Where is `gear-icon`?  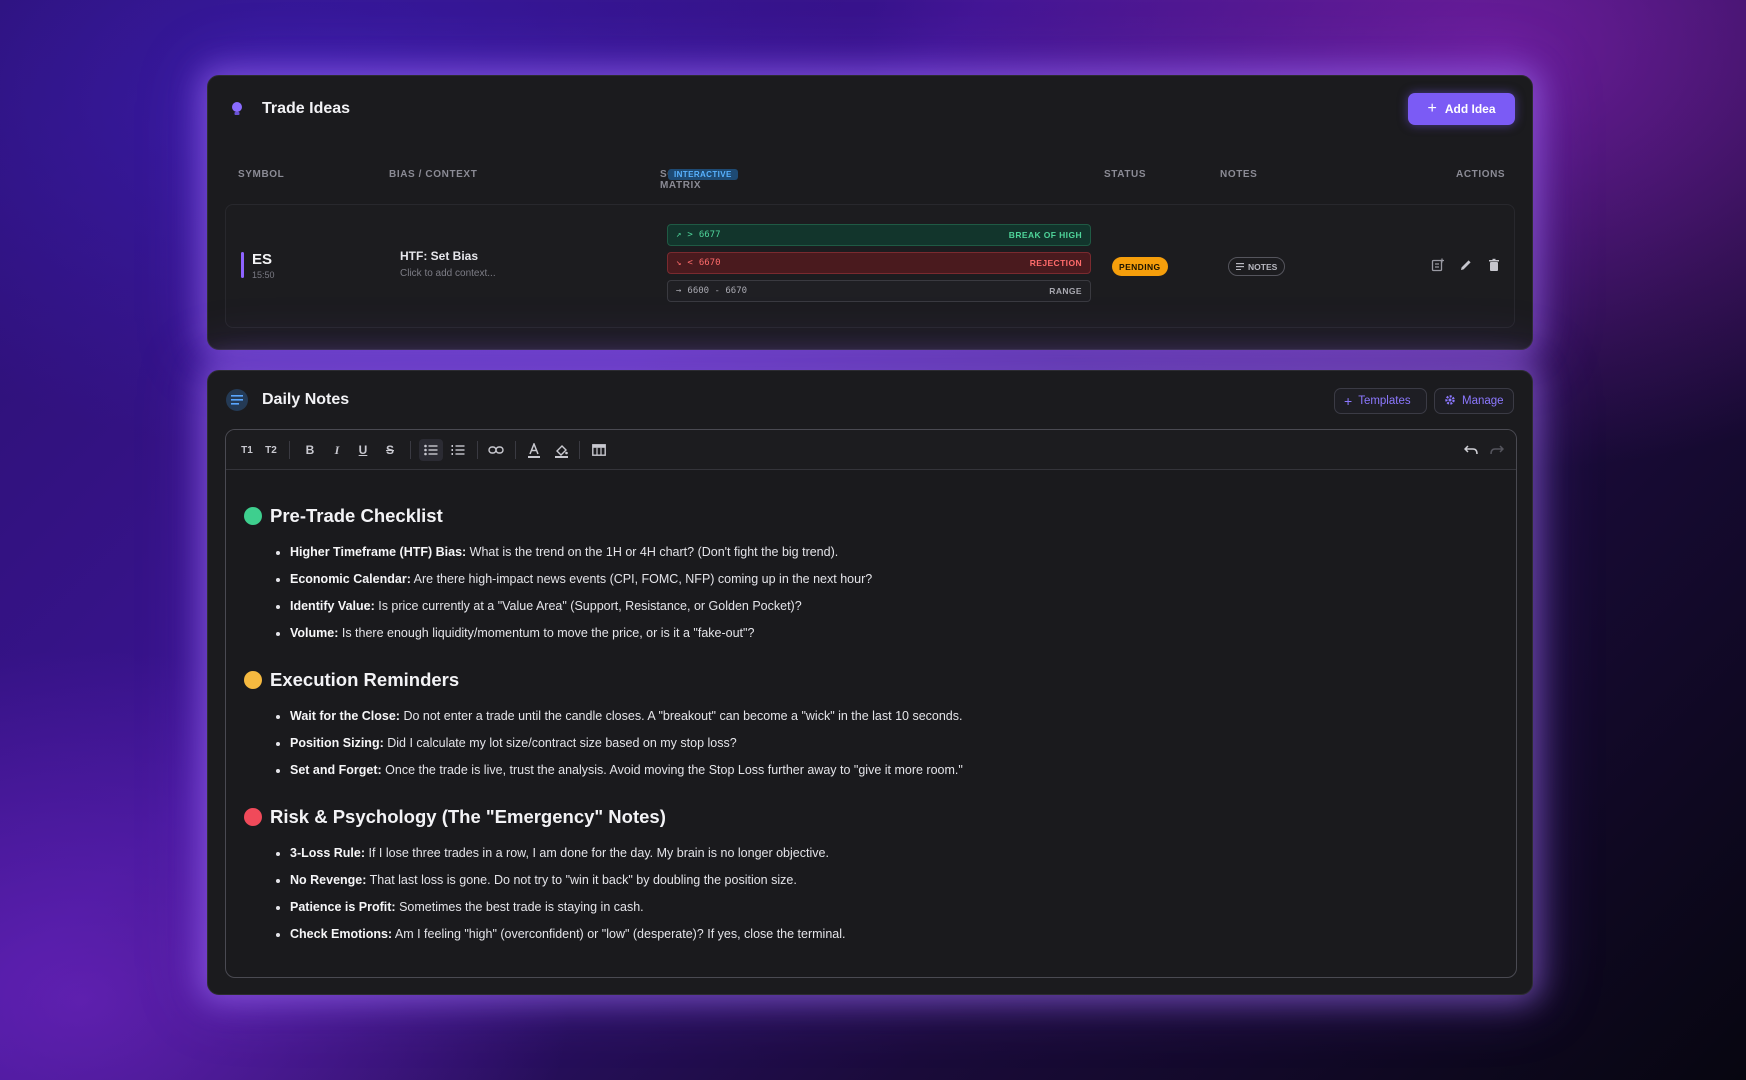 gear-icon is located at coordinates (1450, 401).